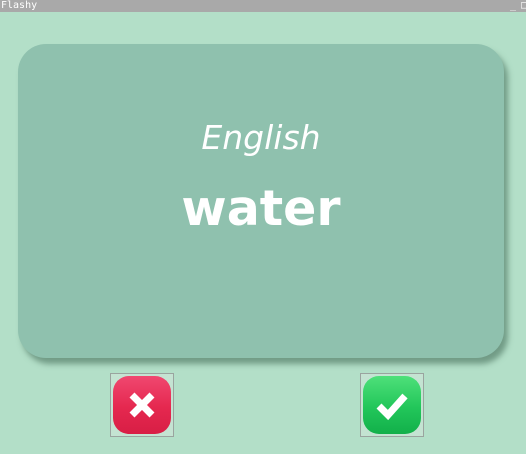 This screenshot has width=526, height=454. Describe the element at coordinates (19, 5) in the screenshot. I see `window-title: Flashy` at that location.